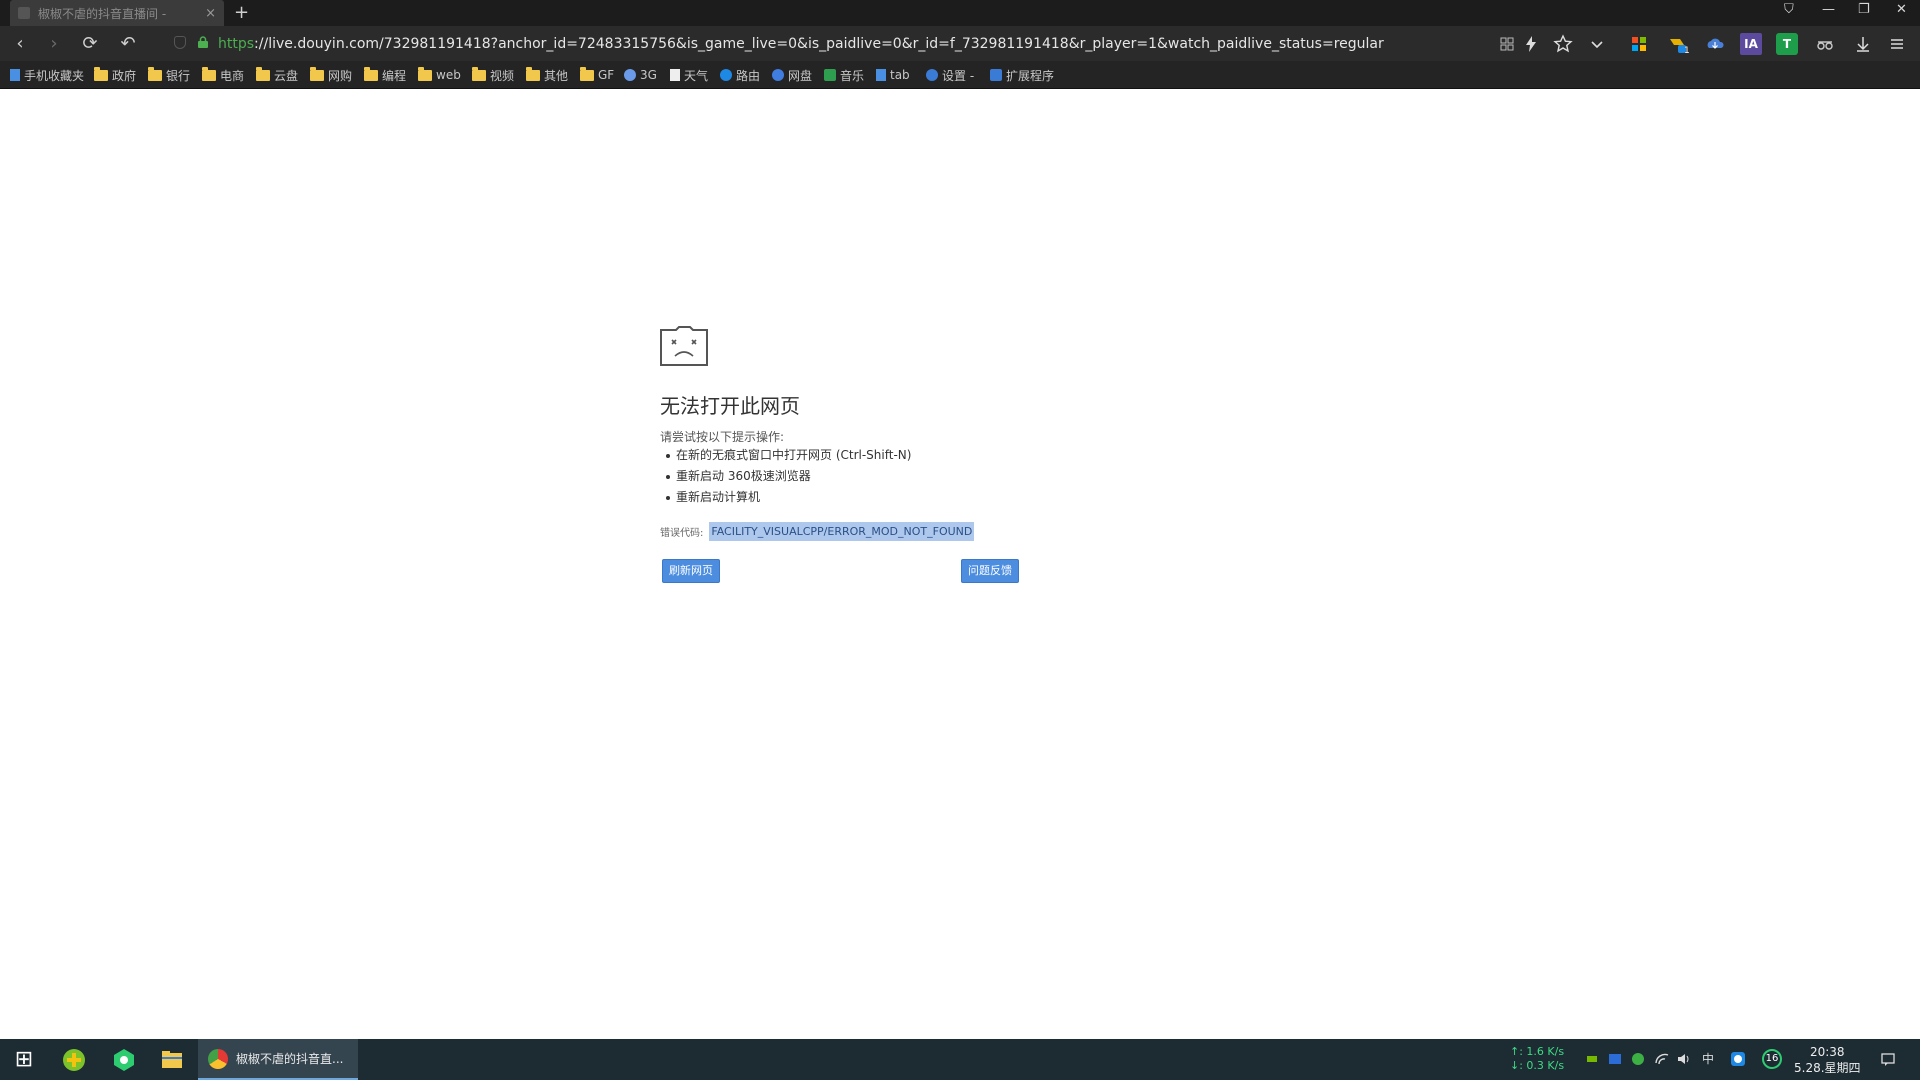  Describe the element at coordinates (1828, 9) in the screenshot. I see `minimize-button: —` at that location.